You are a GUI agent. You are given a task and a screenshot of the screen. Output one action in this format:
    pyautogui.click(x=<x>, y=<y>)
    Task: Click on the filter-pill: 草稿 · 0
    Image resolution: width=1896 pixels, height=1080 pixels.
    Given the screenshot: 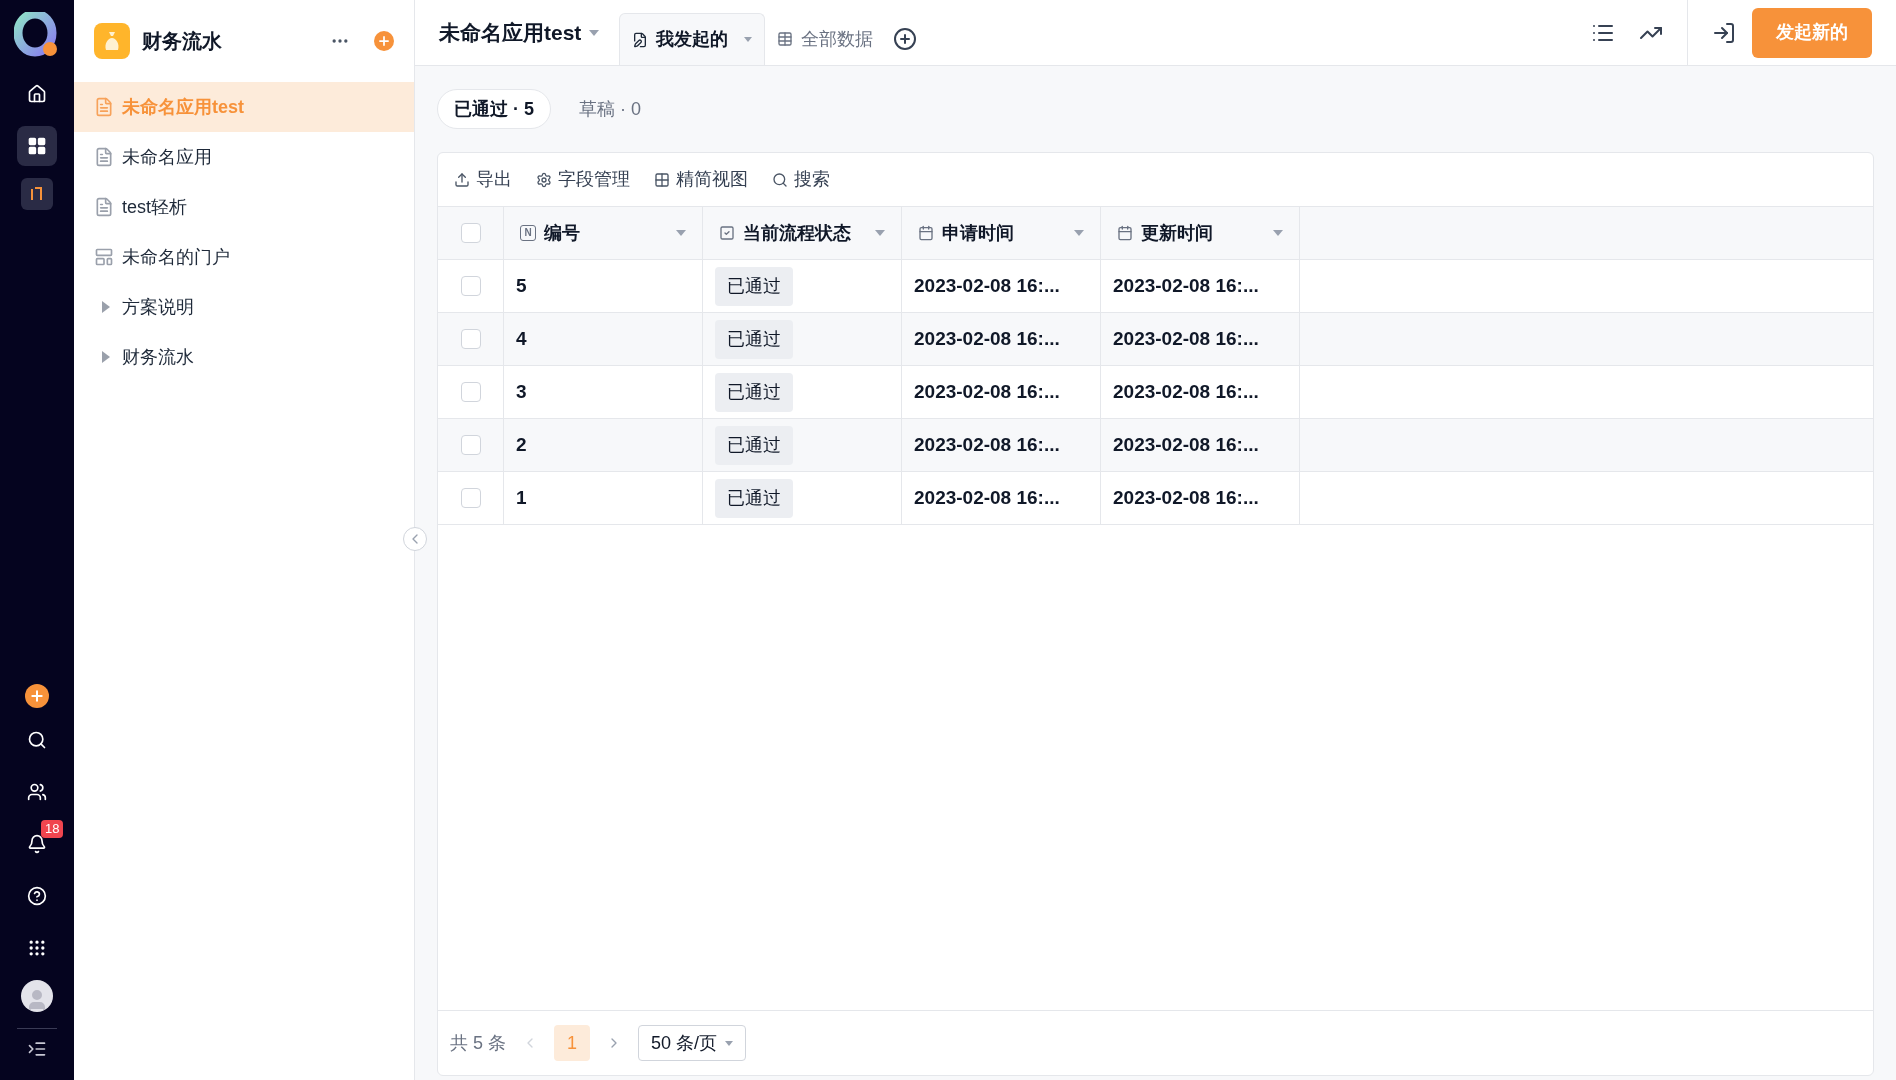 What is the action you would take?
    pyautogui.click(x=610, y=109)
    